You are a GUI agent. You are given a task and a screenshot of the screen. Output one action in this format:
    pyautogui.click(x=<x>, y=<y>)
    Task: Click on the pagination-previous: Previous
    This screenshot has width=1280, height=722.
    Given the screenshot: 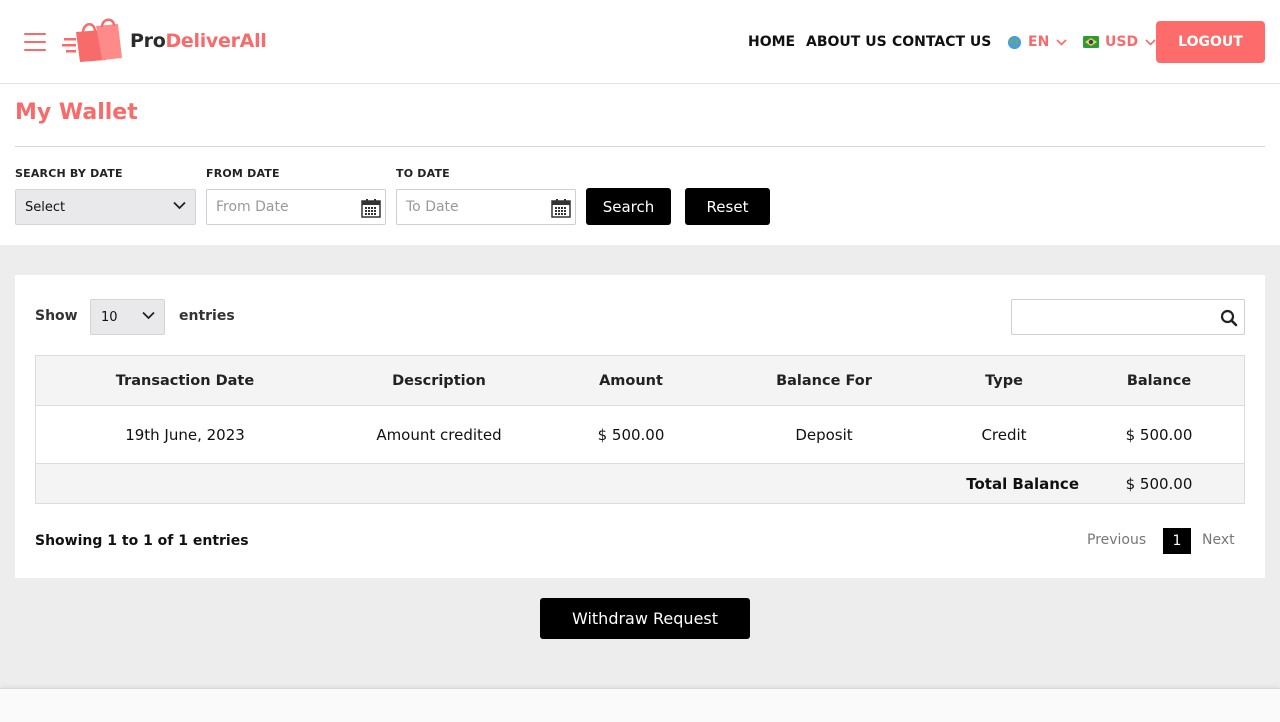 What is the action you would take?
    pyautogui.click(x=1116, y=540)
    